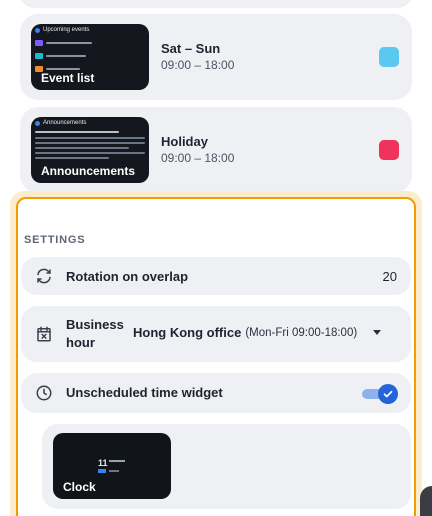 The image size is (432, 516). Describe the element at coordinates (301, 332) in the screenshot. I see `business-hour-detail: (Mon-Fri 09:00-18:00)` at that location.